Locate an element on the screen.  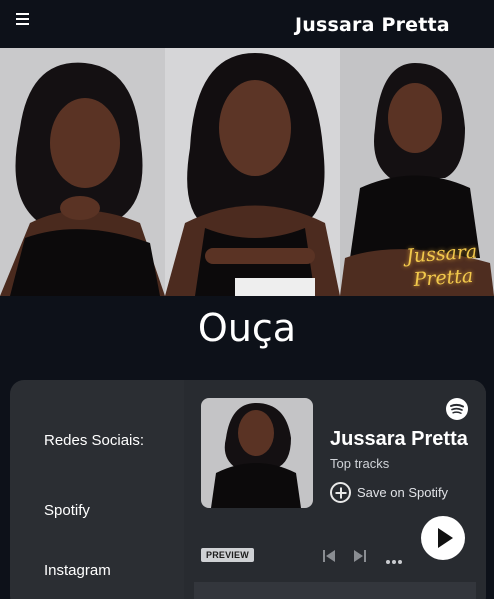
signature-logo: Jussara Pretta is located at coordinates (441, 266).